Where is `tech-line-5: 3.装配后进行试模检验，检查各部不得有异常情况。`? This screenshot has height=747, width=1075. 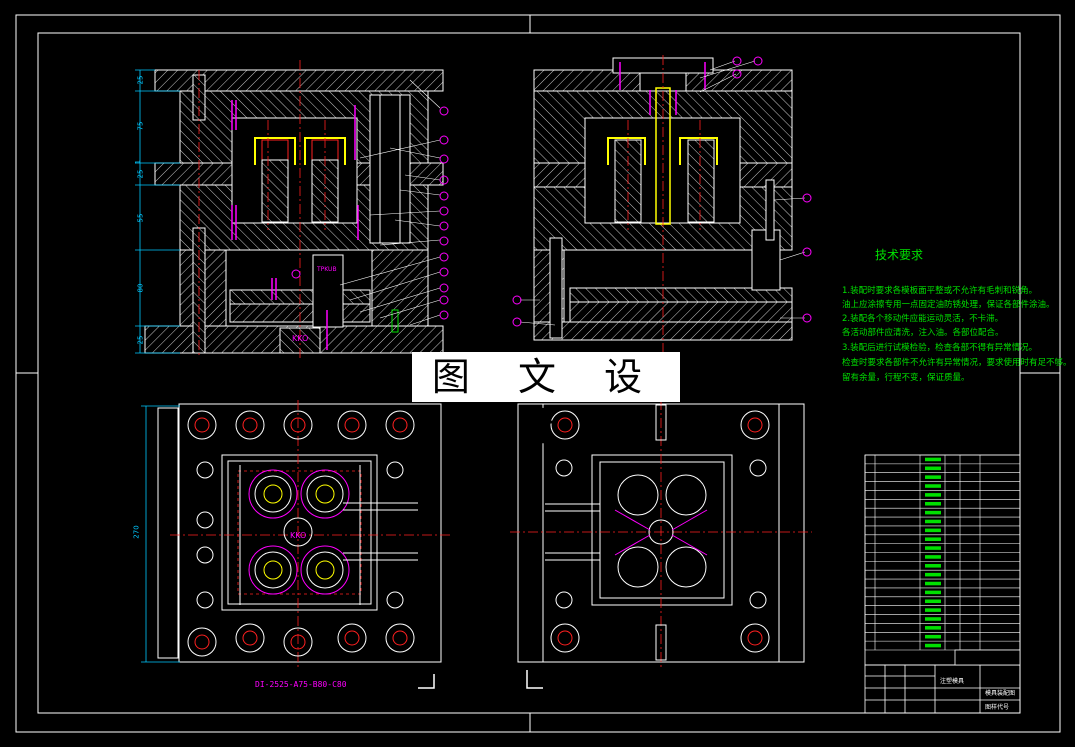 tech-line-5: 3.装配后进行试模检验，检查各部不得有异常情况。 is located at coordinates (940, 348).